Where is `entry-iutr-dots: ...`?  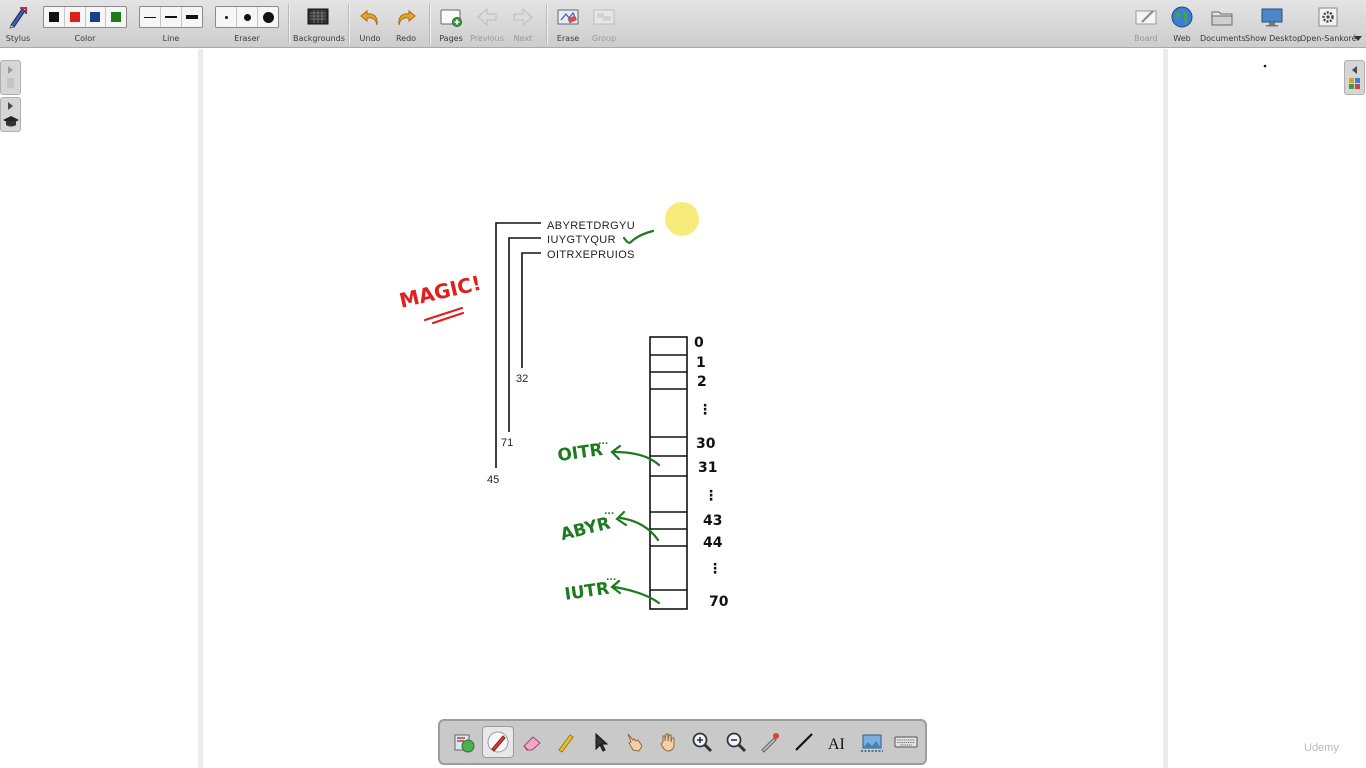
entry-iutr-dots: ... is located at coordinates (611, 578).